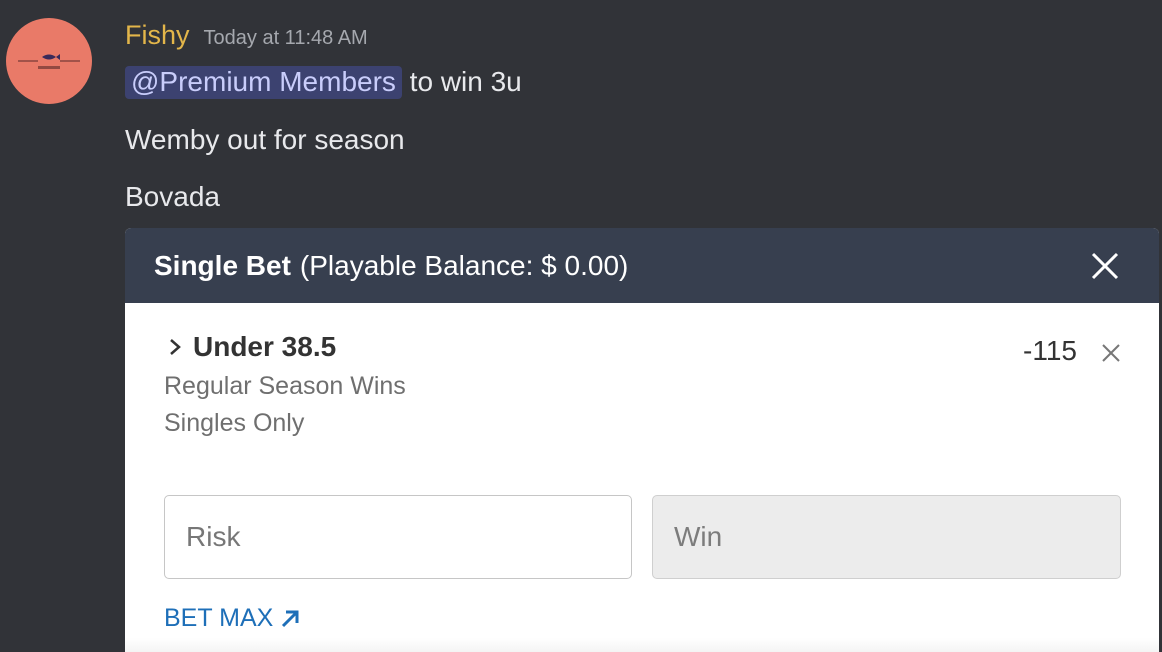  What do you see at coordinates (642, 265) in the screenshot?
I see `bet-slip-header: Single Bet (Playable Balance: $ 0.00)` at bounding box center [642, 265].